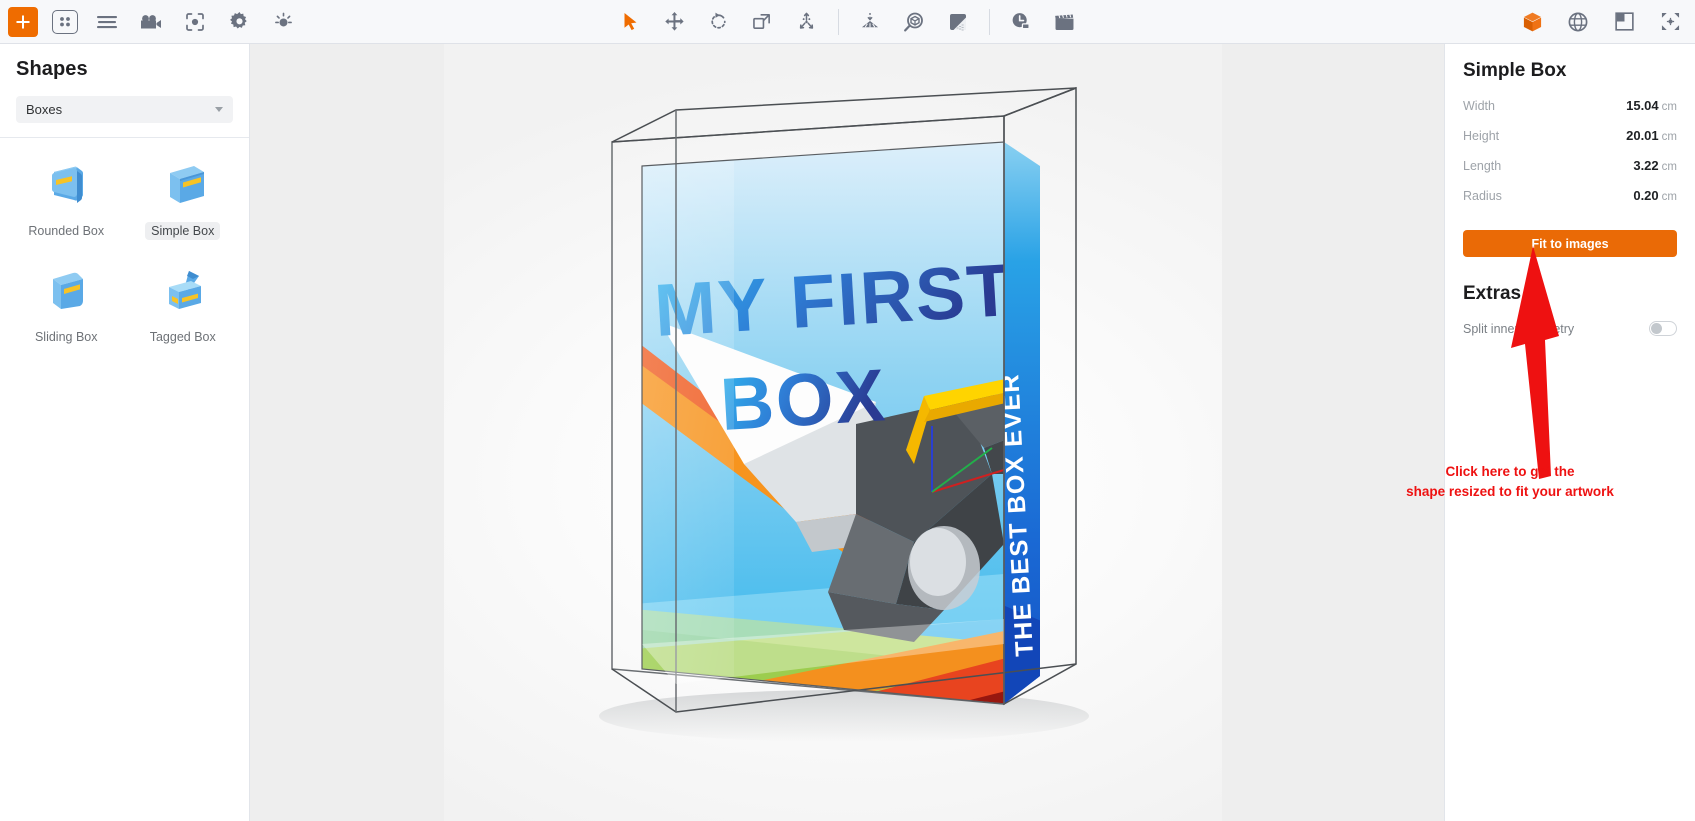 The image size is (1695, 821). I want to click on brightness-icon, so click(283, 22).